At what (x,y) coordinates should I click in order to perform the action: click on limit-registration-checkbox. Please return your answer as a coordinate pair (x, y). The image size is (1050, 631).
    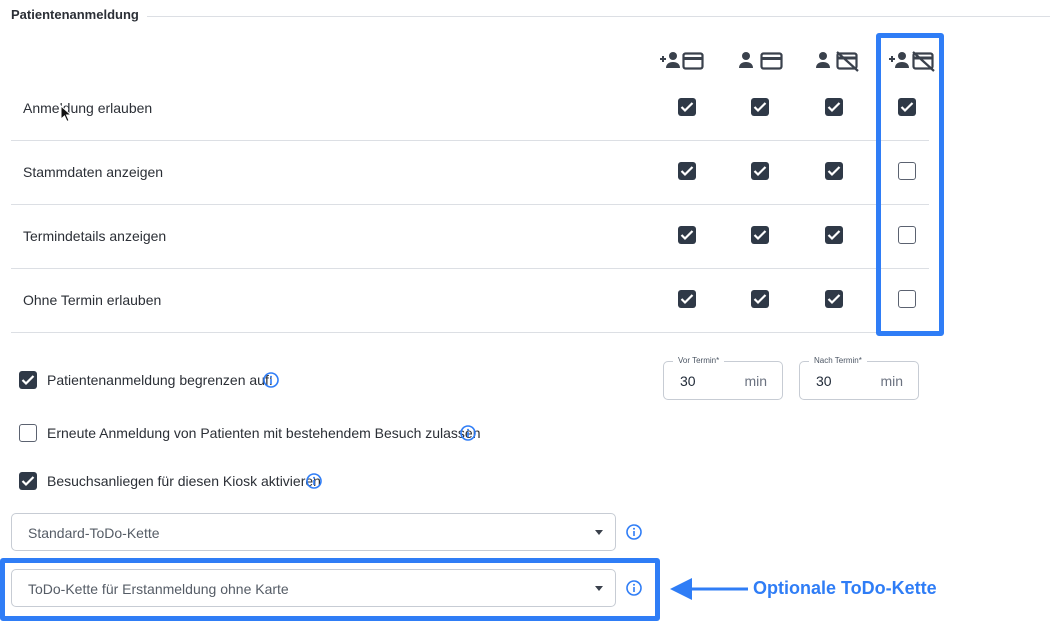
    Looking at the image, I should click on (28, 380).